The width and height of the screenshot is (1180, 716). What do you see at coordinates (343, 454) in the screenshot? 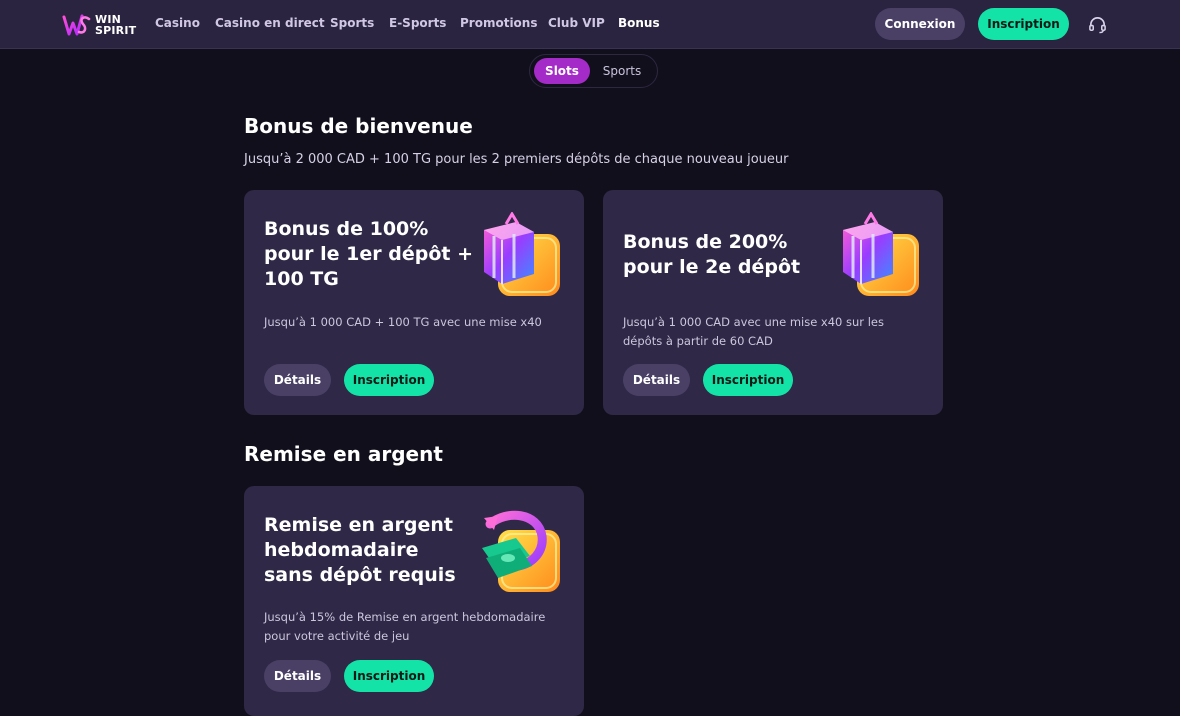
I see `cashback-heading: Remise en argent` at bounding box center [343, 454].